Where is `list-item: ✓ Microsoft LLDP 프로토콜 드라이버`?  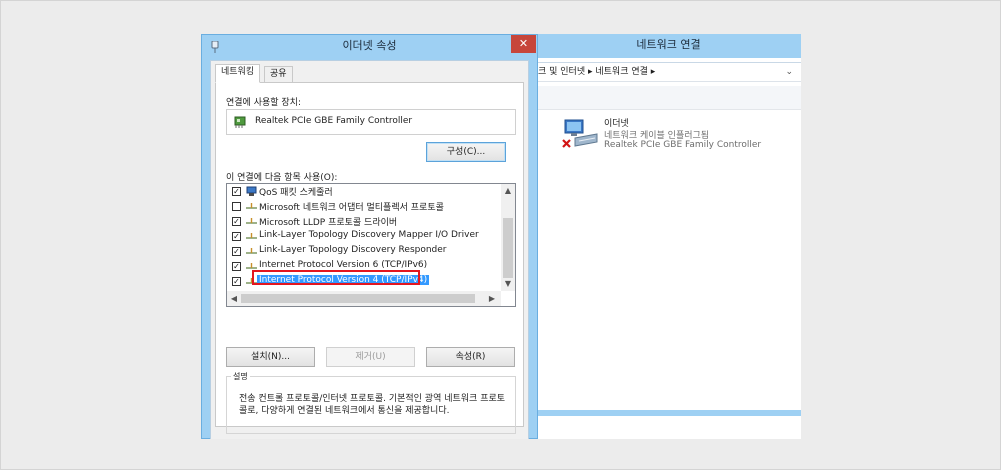
list-item: ✓ Microsoft LLDP 프로토콜 드라이버 is located at coordinates (364, 221).